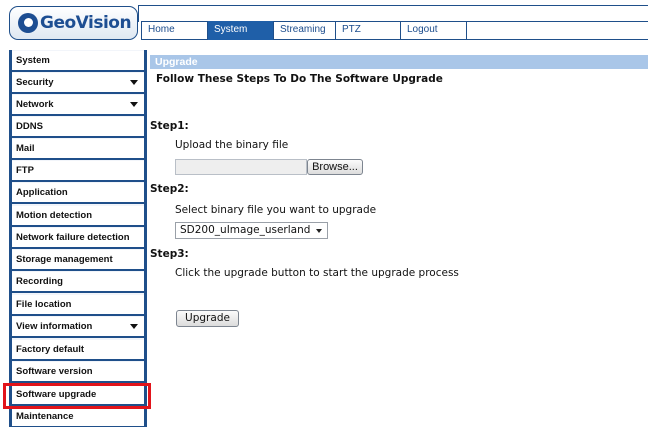  Describe the element at coordinates (78, 282) in the screenshot. I see `sidebar-item-recording: Recording` at that location.